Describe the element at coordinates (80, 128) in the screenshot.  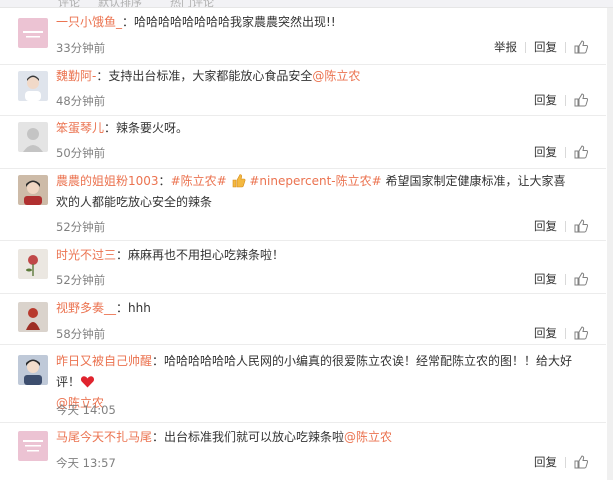
I see `username-link: 笨蛋琴儿` at that location.